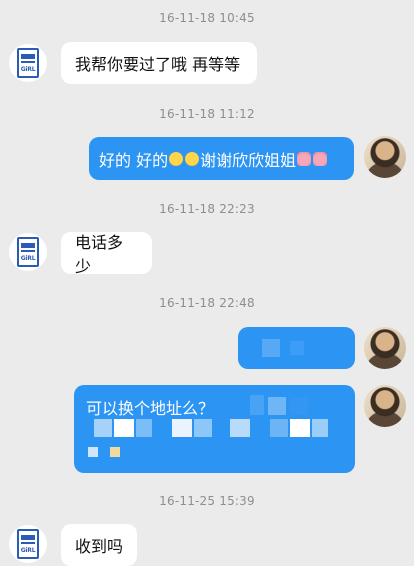 This screenshot has width=414, height=566. What do you see at coordinates (207, 501) in the screenshot?
I see `timestamp: 16-11-25 15:39` at bounding box center [207, 501].